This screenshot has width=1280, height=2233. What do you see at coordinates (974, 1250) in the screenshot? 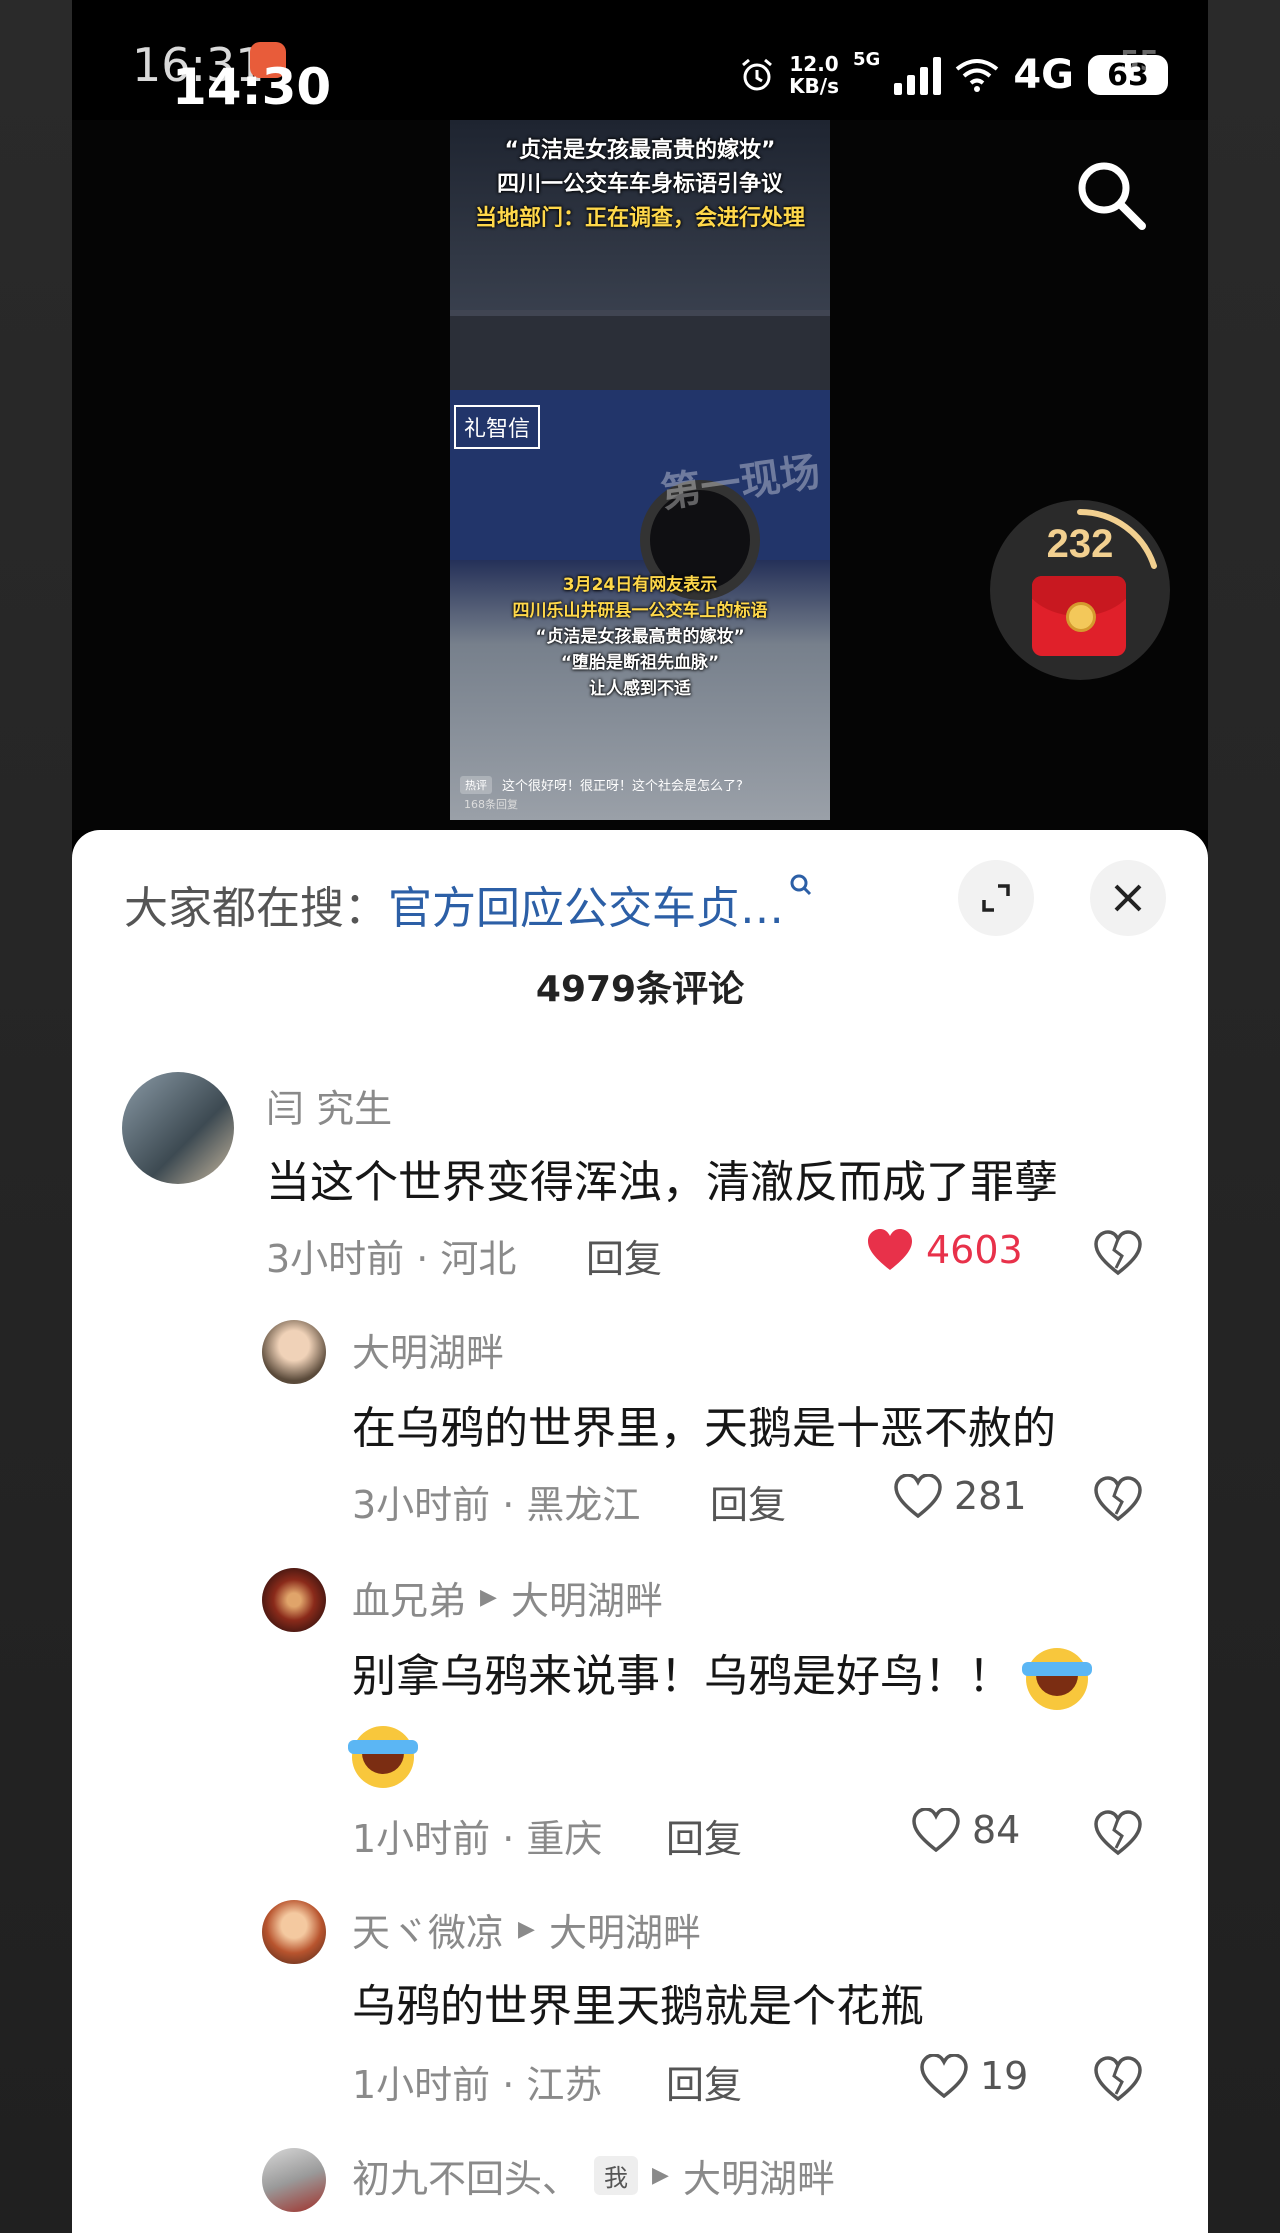
I see `like-count: 4603` at bounding box center [974, 1250].